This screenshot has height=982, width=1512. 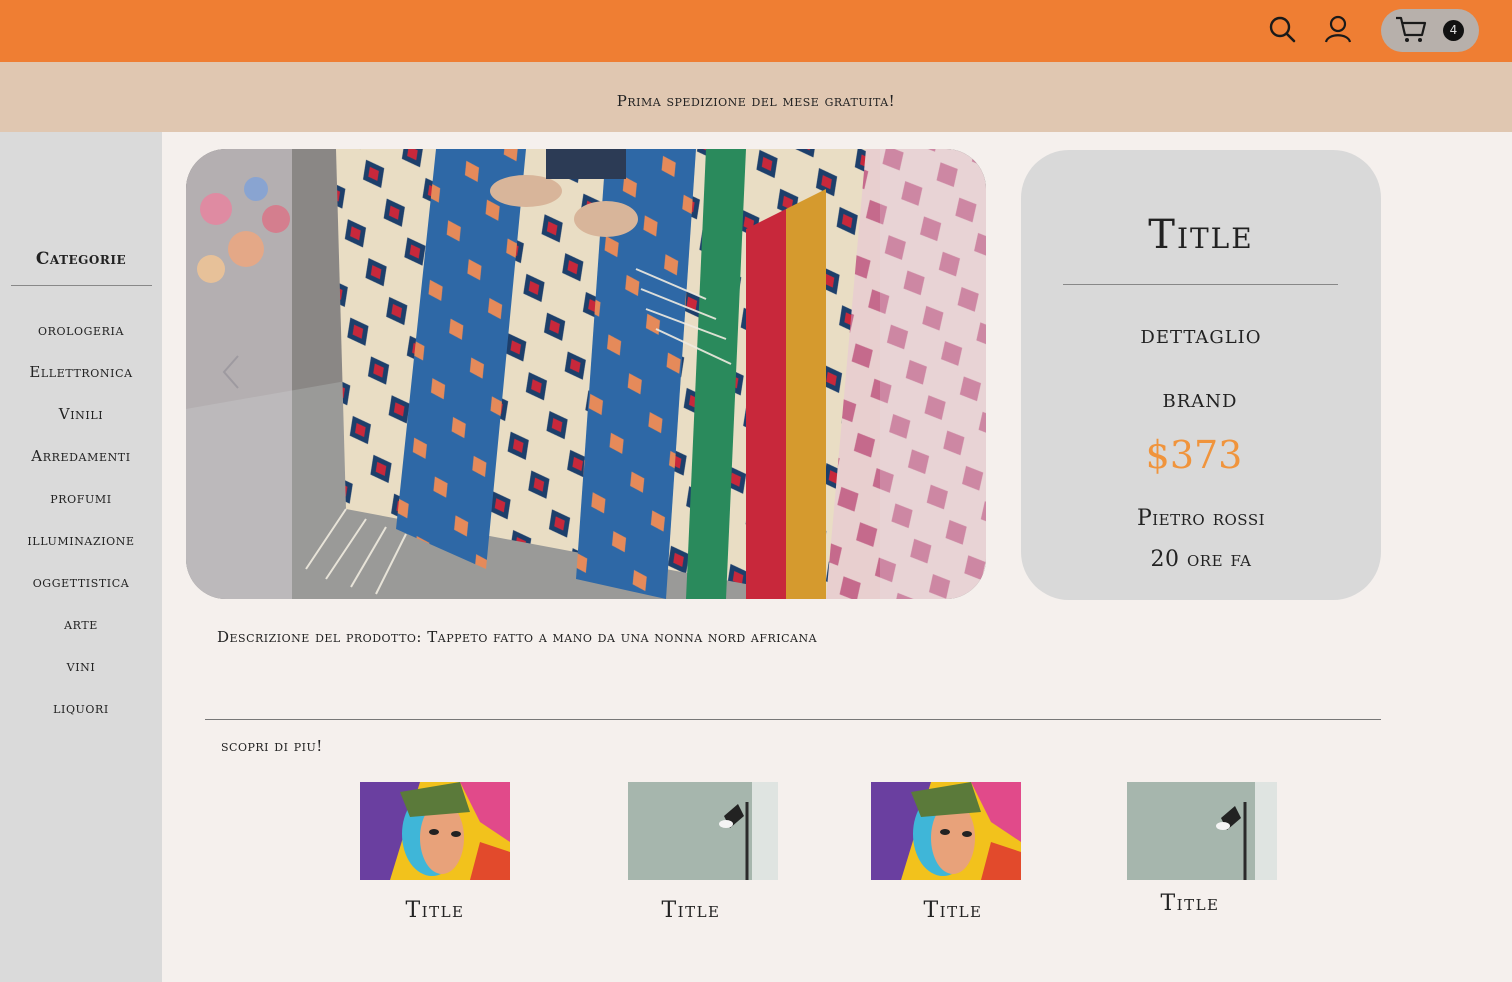 I want to click on sidebar-item-arte: arte, so click(x=81, y=636).